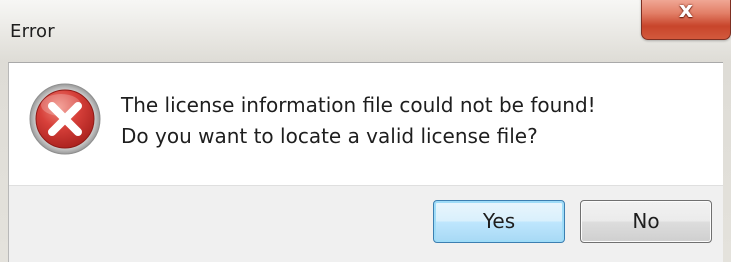 This screenshot has width=731, height=262. What do you see at coordinates (4, 162) in the screenshot?
I see `window-frame-left` at bounding box center [4, 162].